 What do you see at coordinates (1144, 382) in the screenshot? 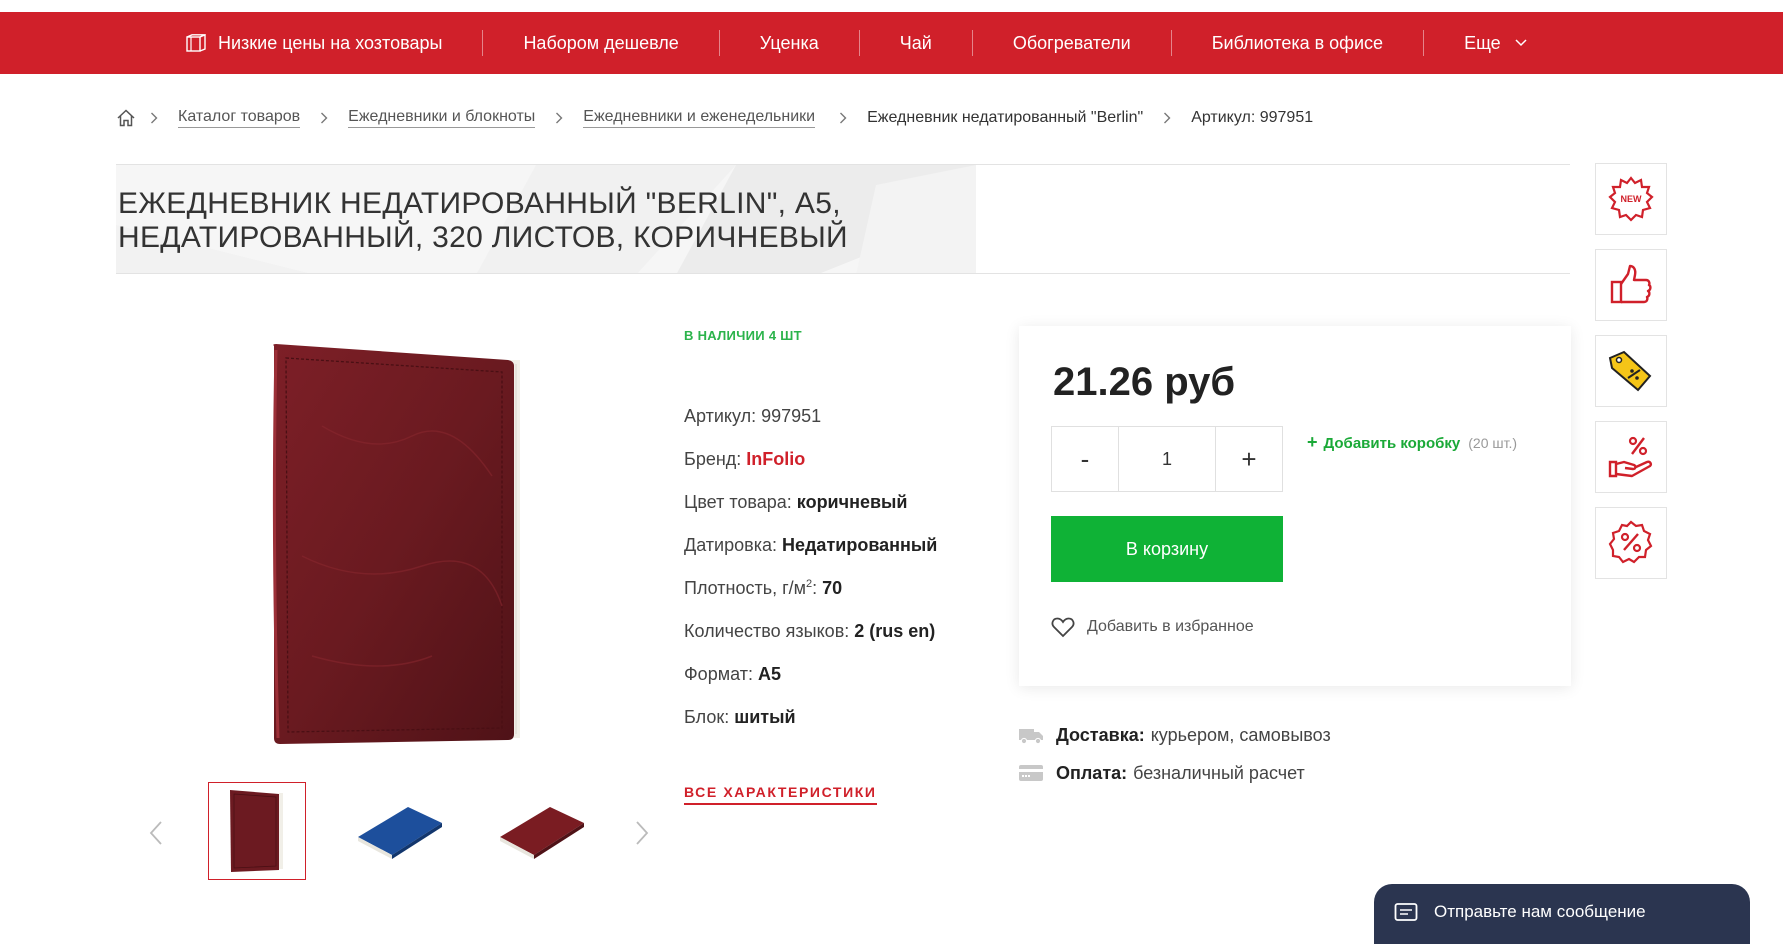
I see `price: 21.26 руб` at bounding box center [1144, 382].